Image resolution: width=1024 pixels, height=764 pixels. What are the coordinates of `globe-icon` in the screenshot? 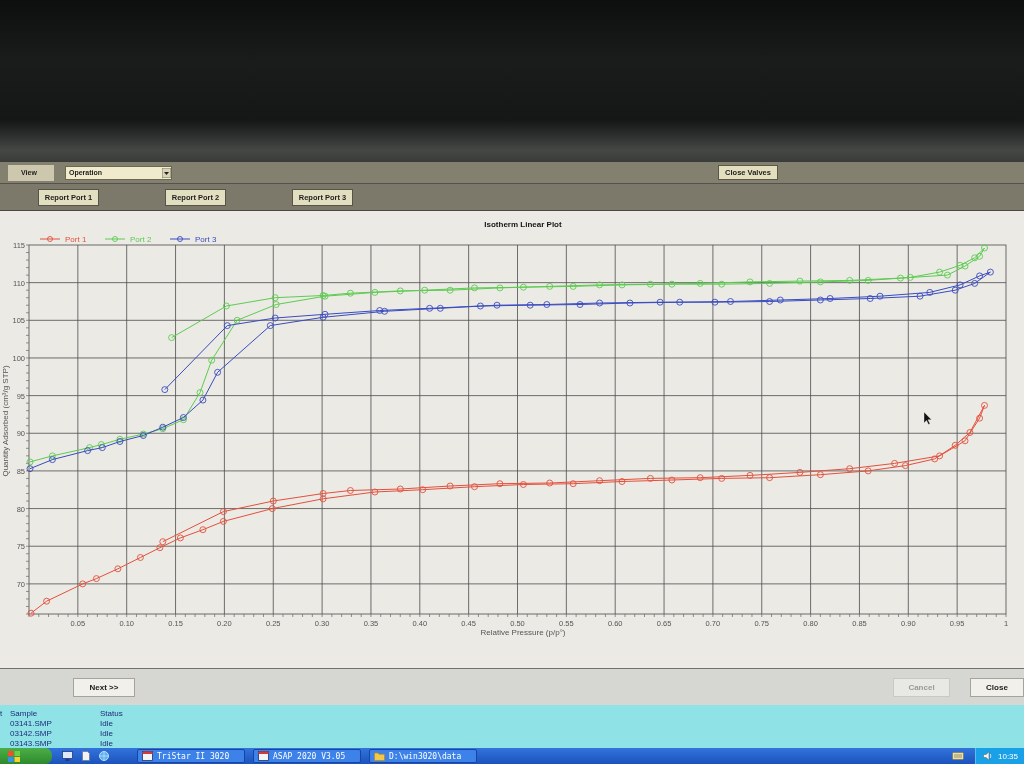 It's located at (104, 756).